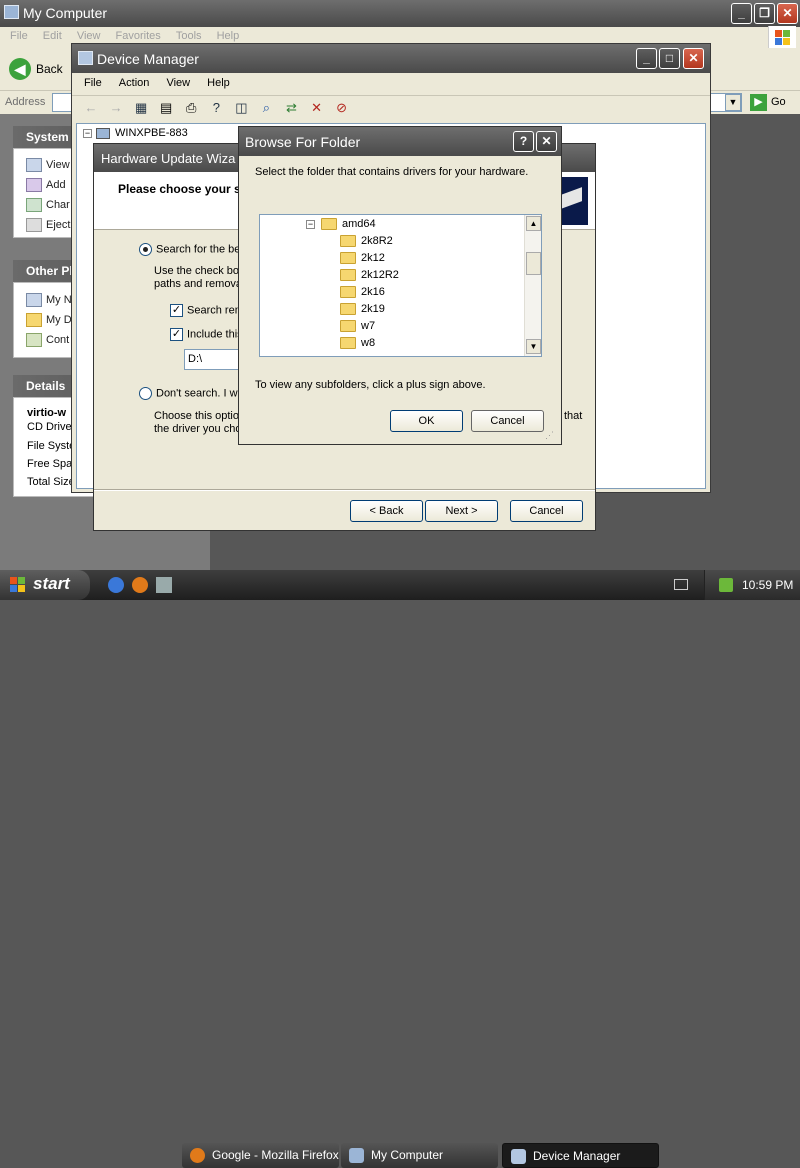 The height and width of the screenshot is (1168, 800). What do you see at coordinates (546, 141) in the screenshot?
I see `browse-close-button: ✕` at bounding box center [546, 141].